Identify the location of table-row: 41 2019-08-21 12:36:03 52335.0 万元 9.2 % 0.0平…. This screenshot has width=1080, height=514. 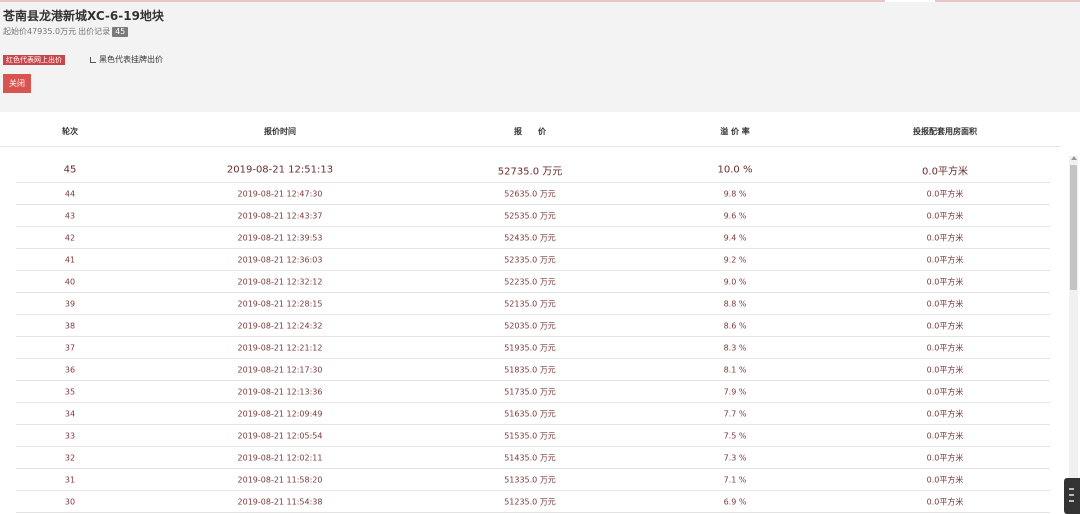
(533, 260).